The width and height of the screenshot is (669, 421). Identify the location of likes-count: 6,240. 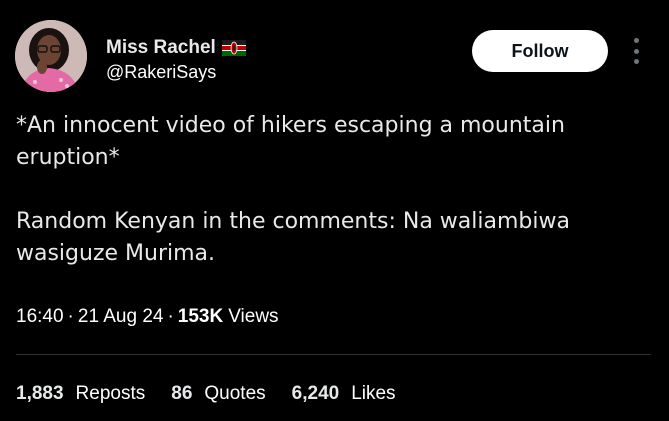
(315, 393).